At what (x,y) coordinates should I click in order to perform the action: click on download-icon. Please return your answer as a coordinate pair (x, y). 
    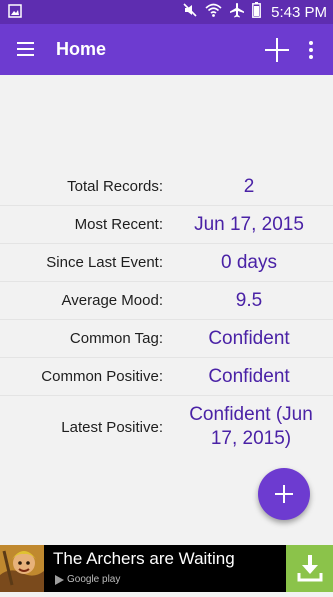
    Looking at the image, I should click on (310, 568).